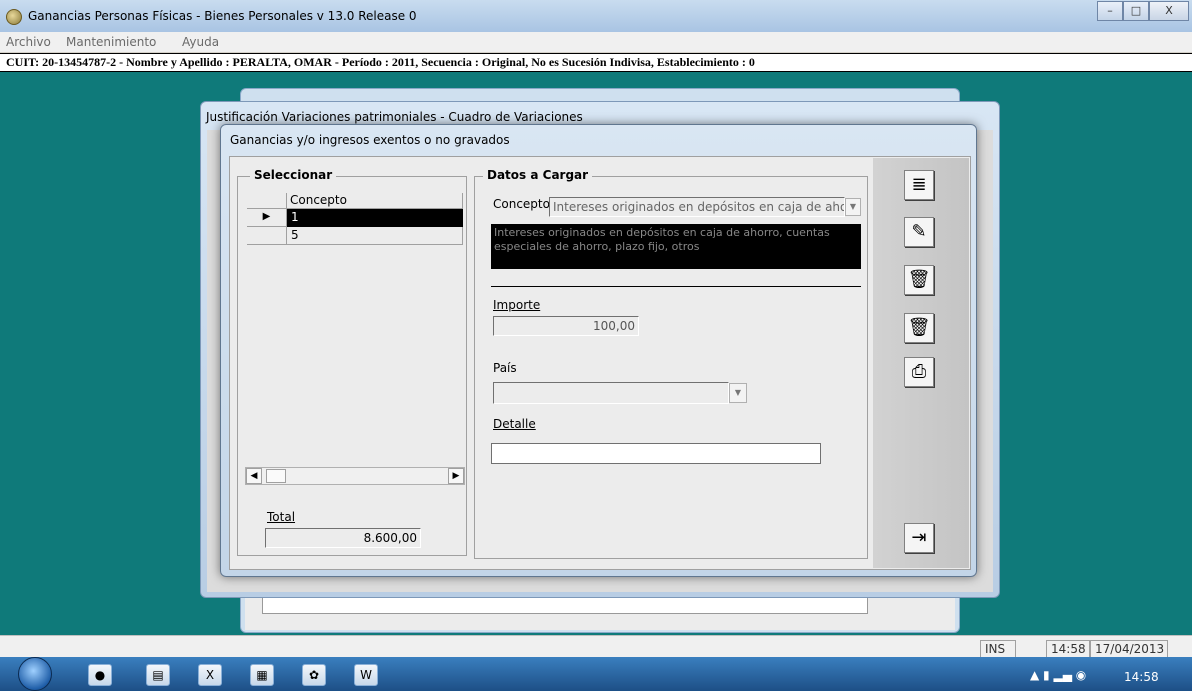  Describe the element at coordinates (281, 517) in the screenshot. I see `total-label: Total` at that location.